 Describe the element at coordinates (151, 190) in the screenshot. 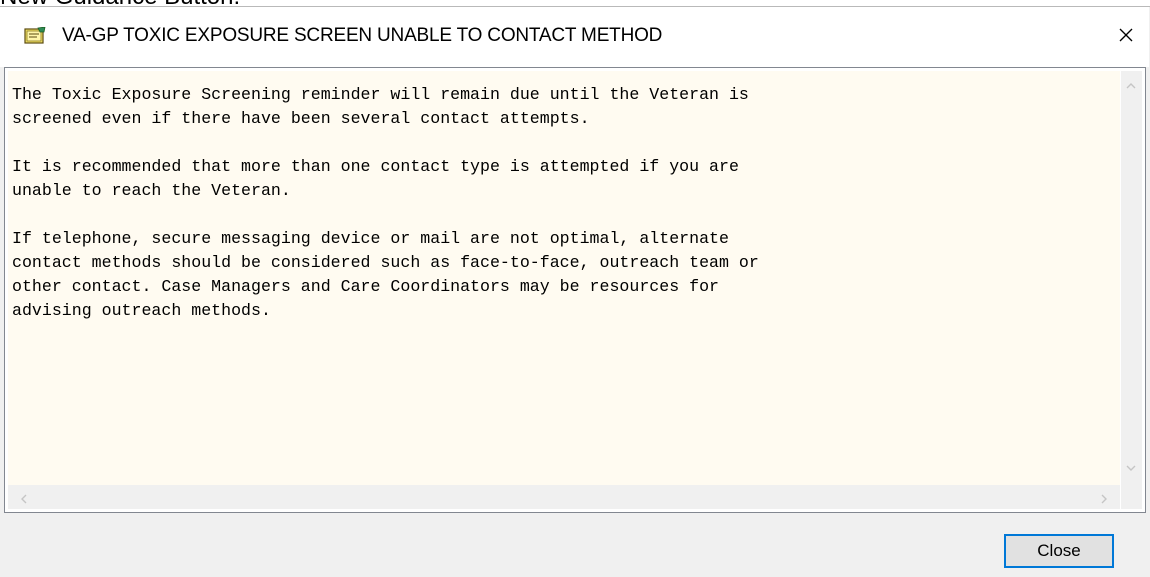

I see `text-line: unable to reach the Veteran.` at that location.